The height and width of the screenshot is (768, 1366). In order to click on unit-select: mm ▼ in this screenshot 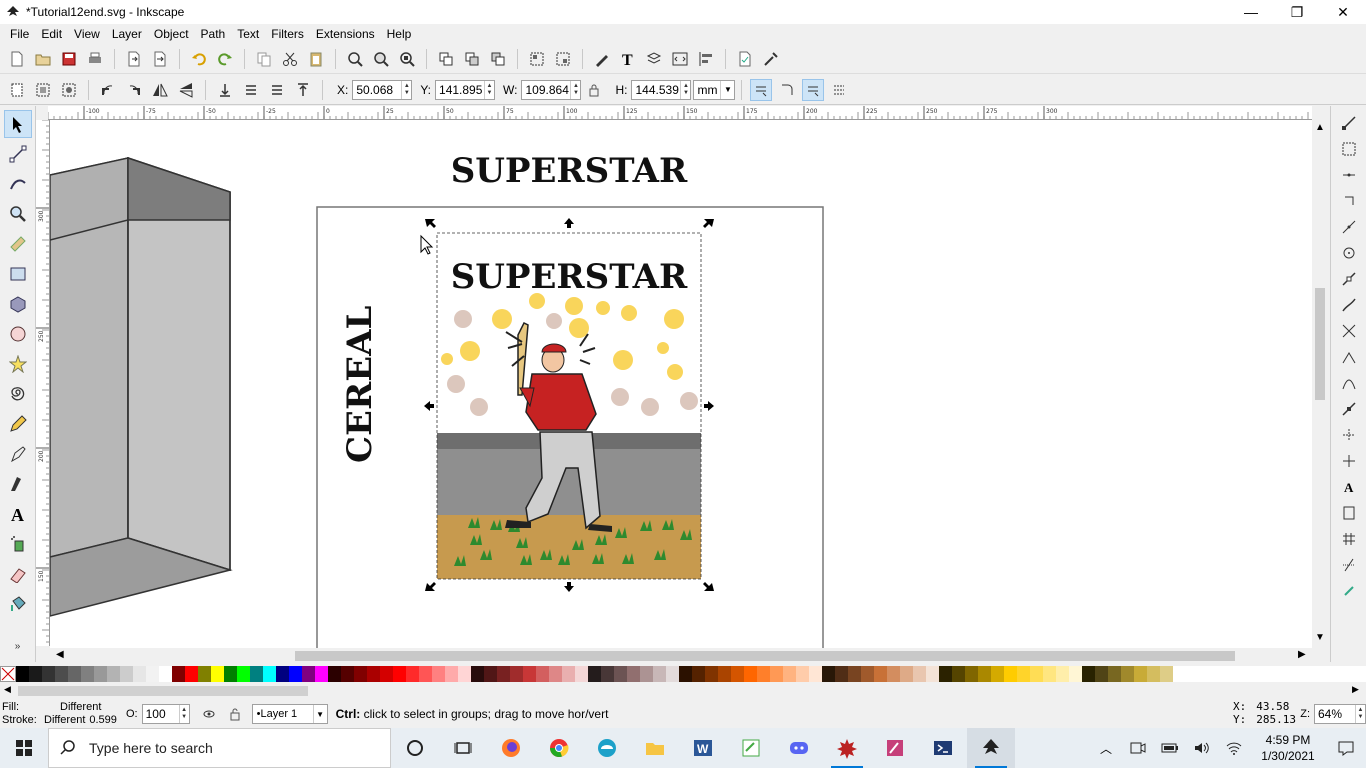, I will do `click(714, 89)`.